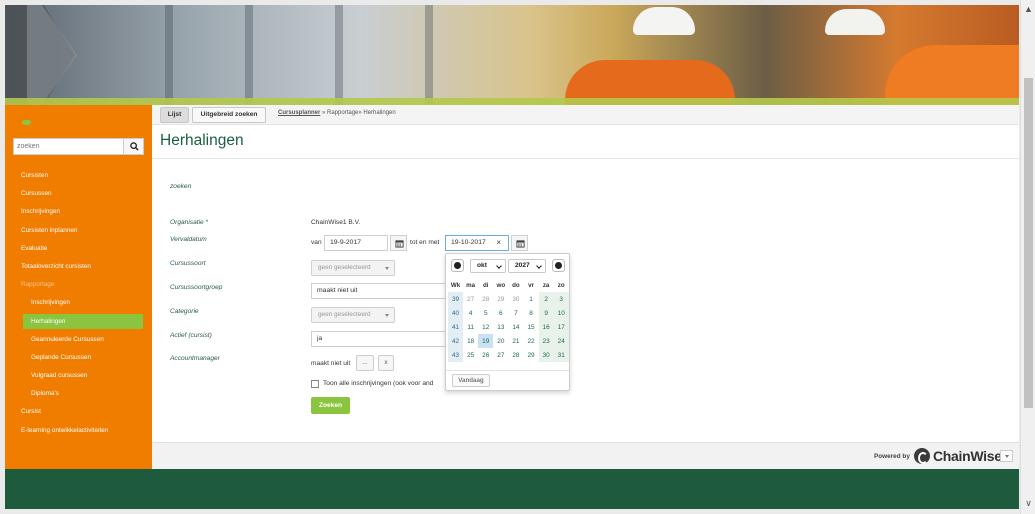 This screenshot has width=1035, height=514. What do you see at coordinates (169, 55) in the screenshot?
I see `banner-column` at bounding box center [169, 55].